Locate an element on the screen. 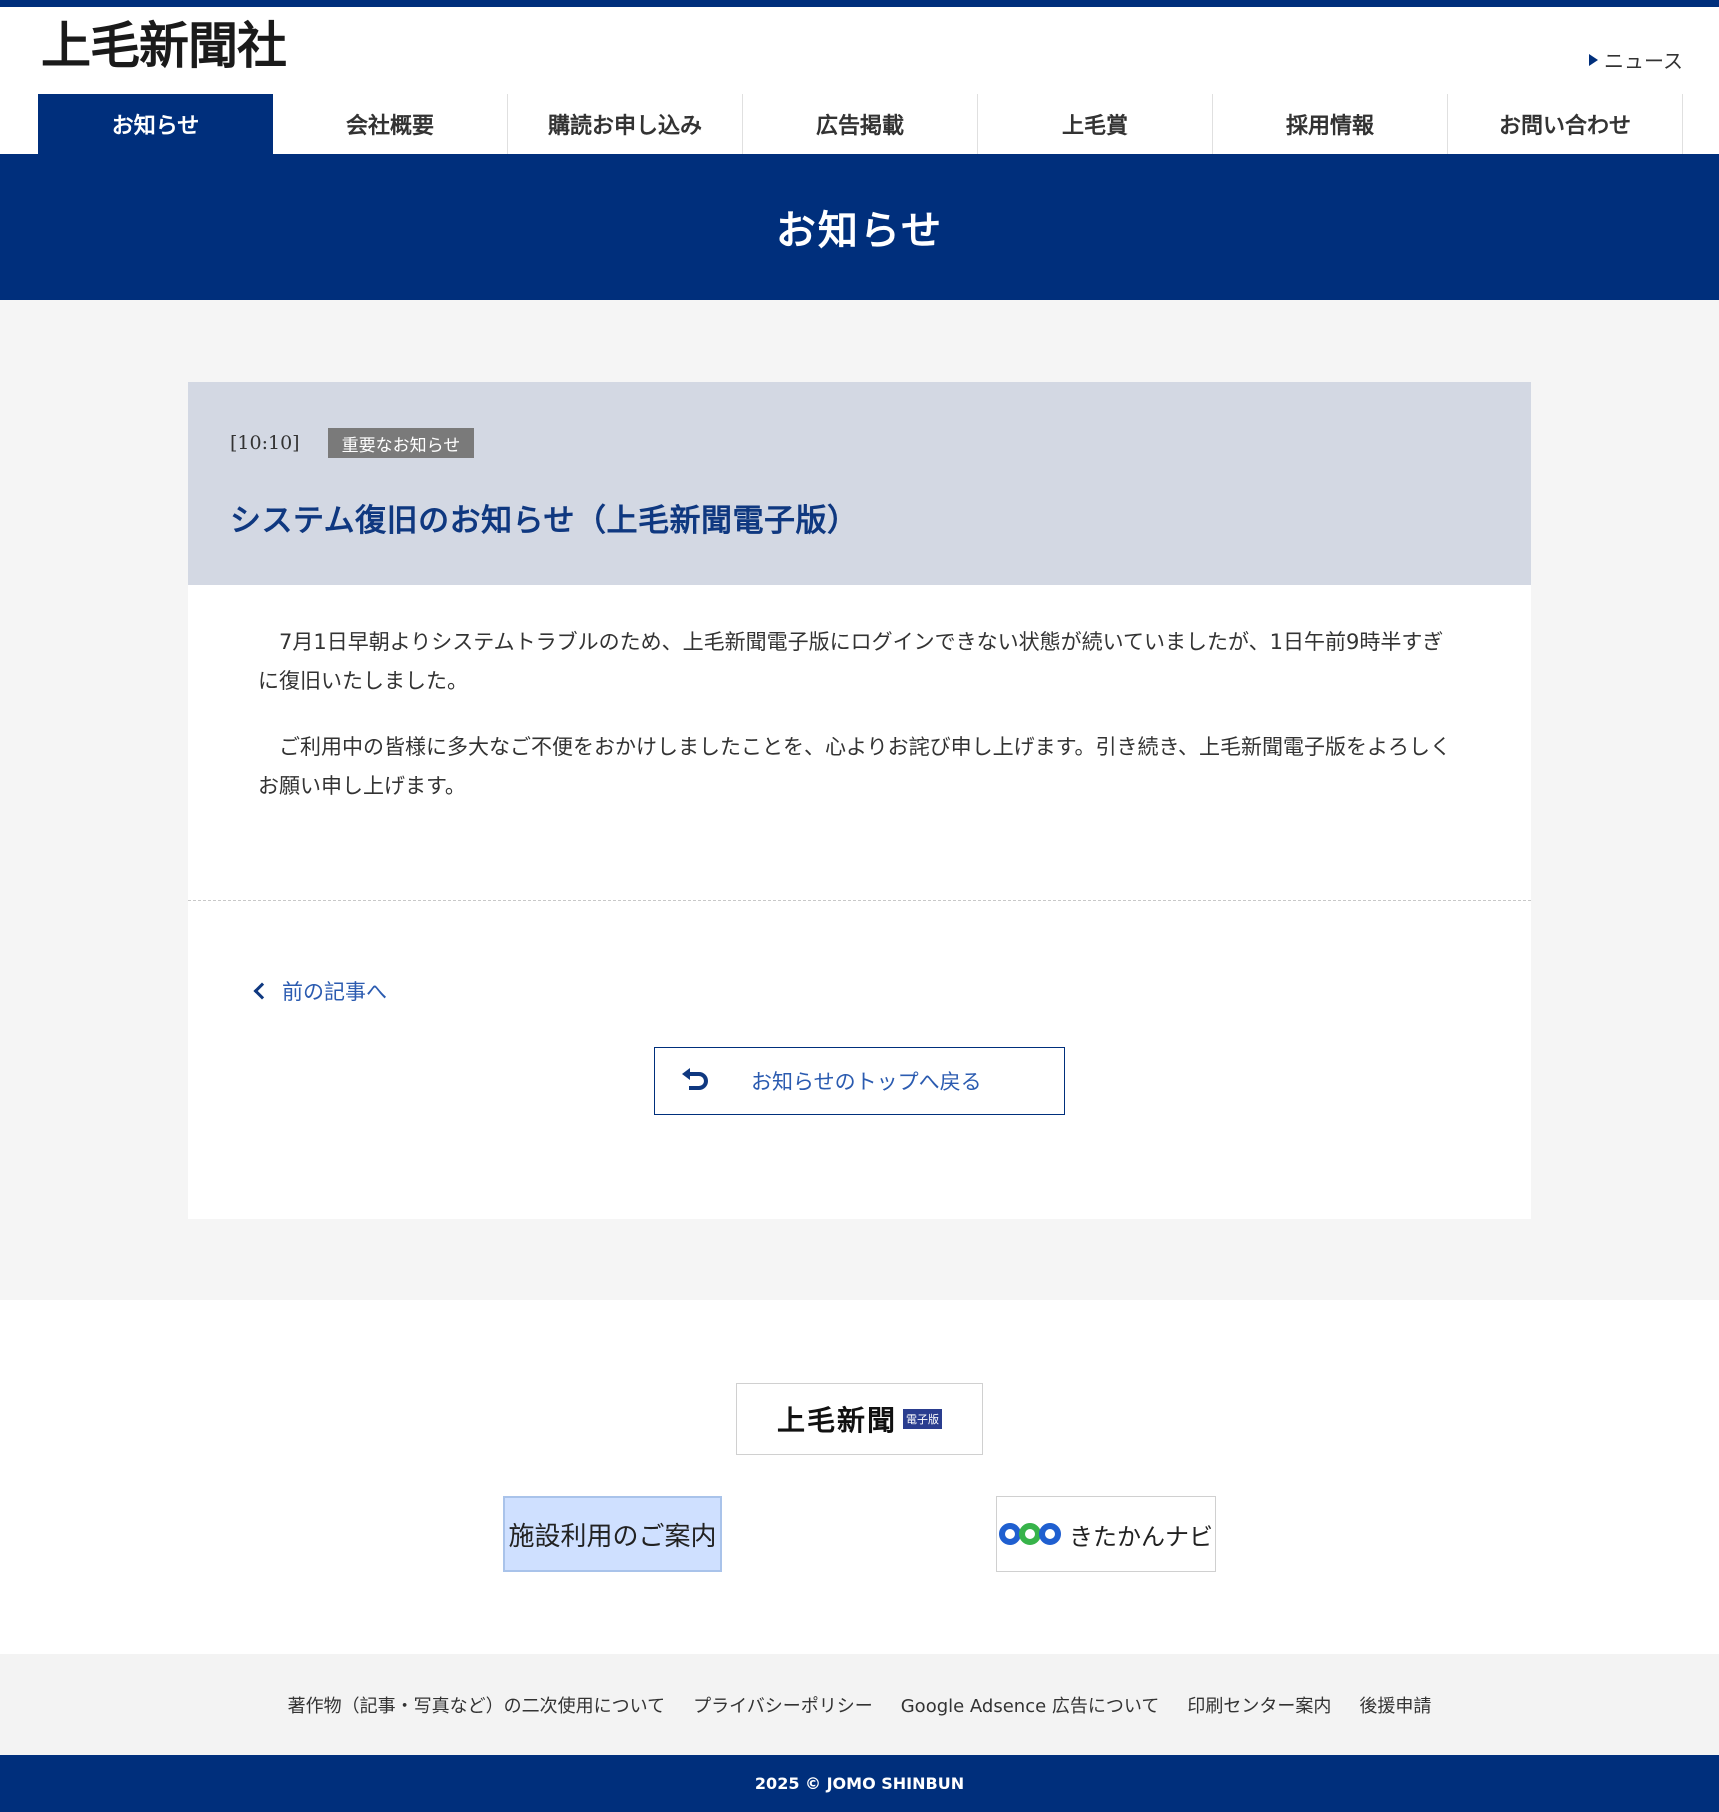 This screenshot has width=1719, height=1812. article-meta: [10:10] 重要なお知らせ is located at coordinates (352, 443).